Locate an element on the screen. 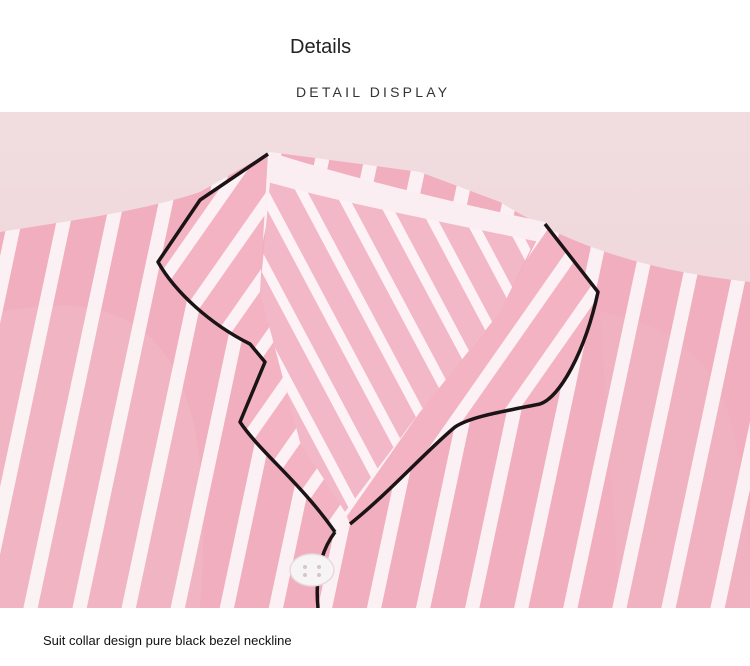 The height and width of the screenshot is (666, 750). section-subtitle: DETAIL DISPLAY is located at coordinates (373, 92).